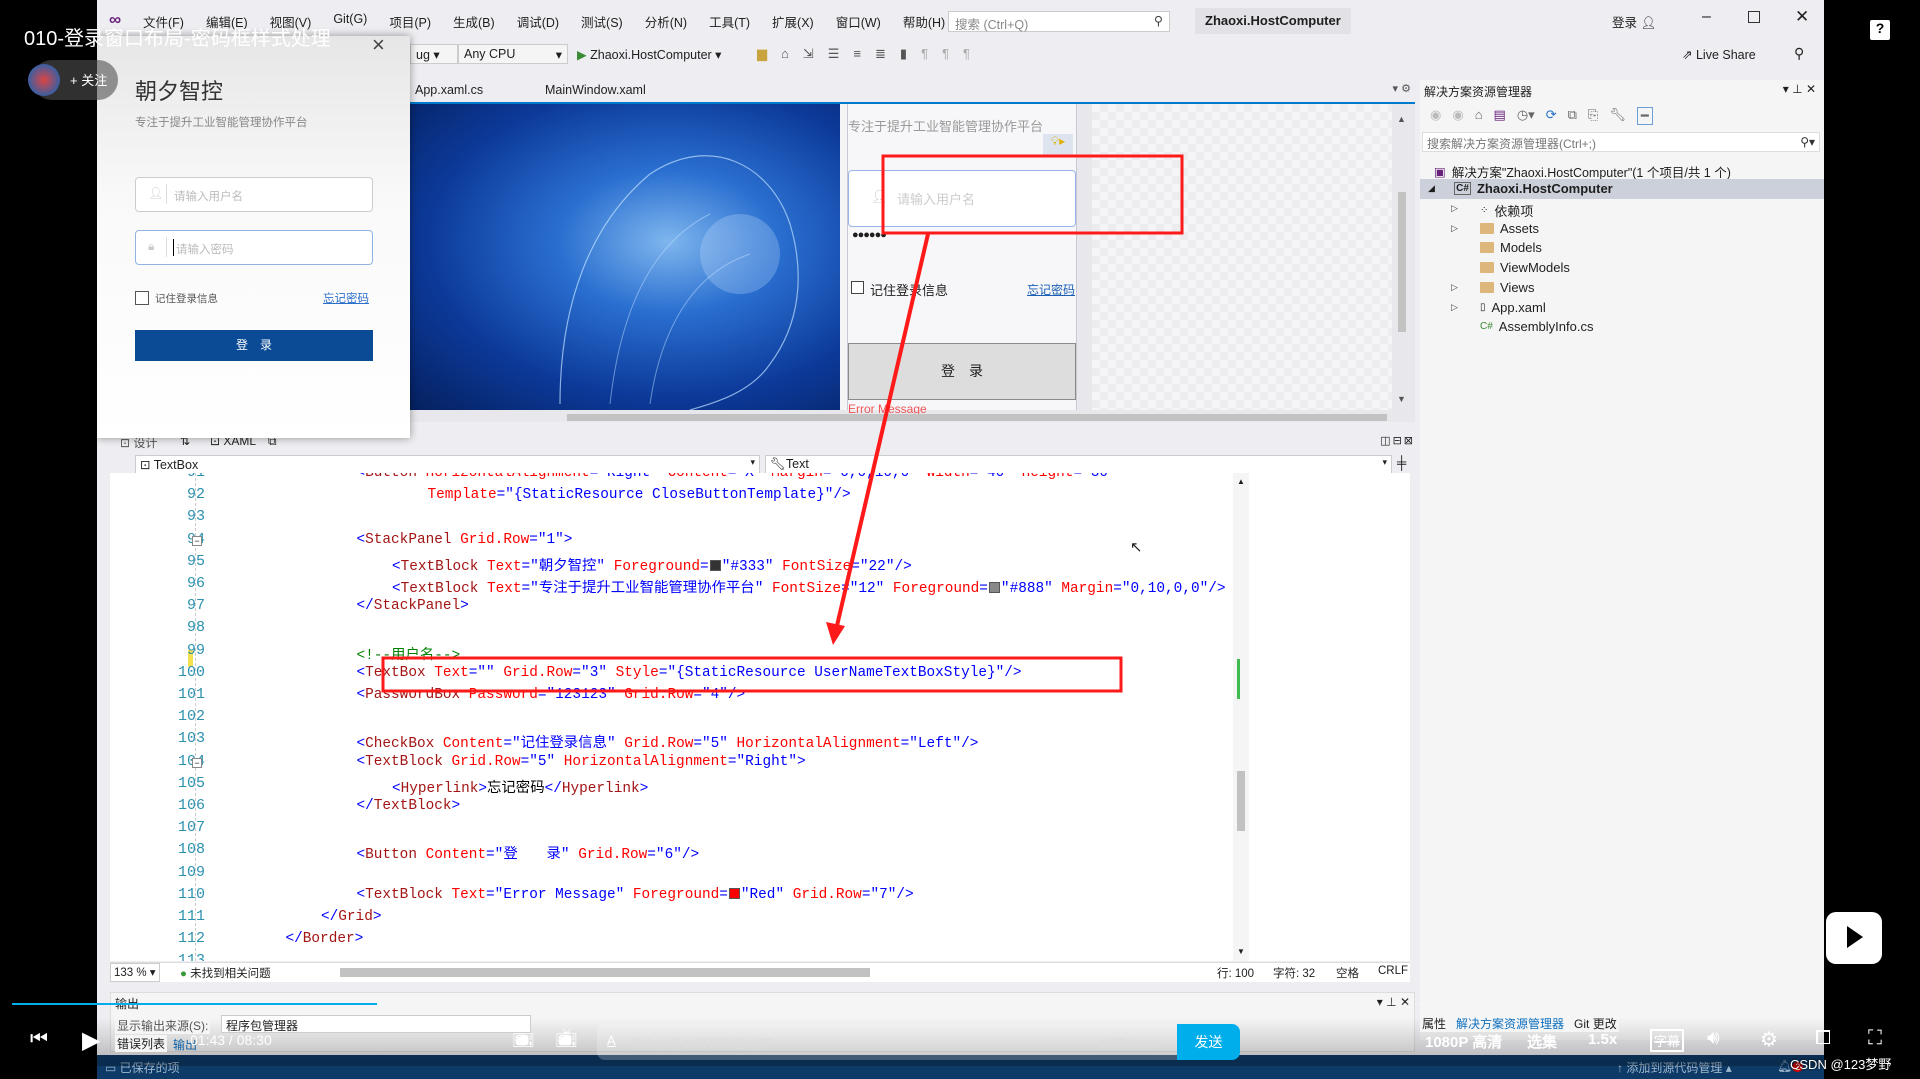 This screenshot has height=1079, width=1920. I want to click on tab-properties: 属性, so click(1434, 1023).